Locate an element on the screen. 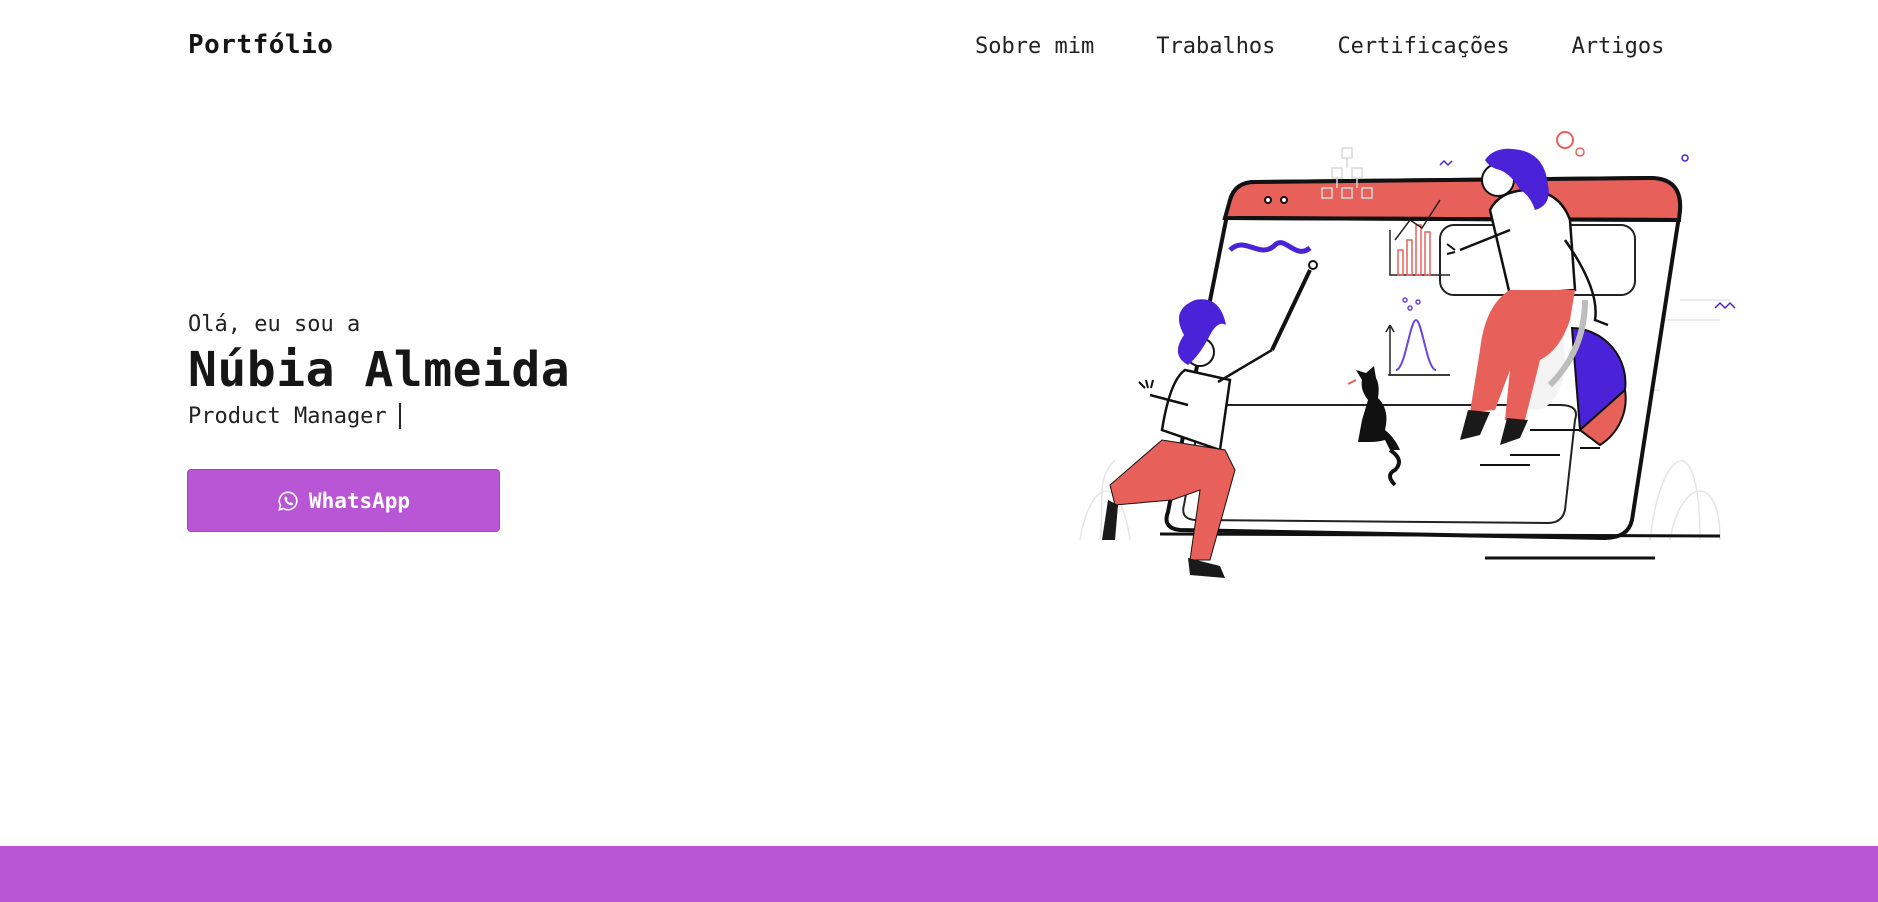 The height and width of the screenshot is (902, 1878). nav-certificacoes: Certificações is located at coordinates (1423, 46).